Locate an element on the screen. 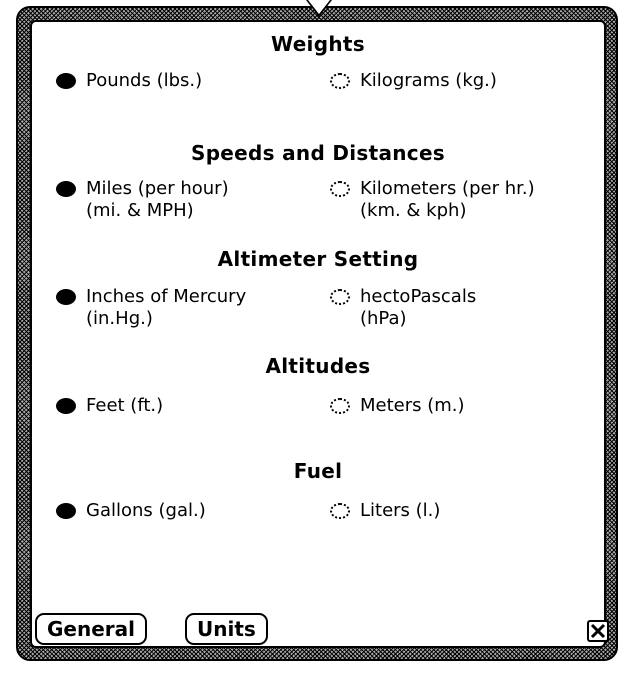 The height and width of the screenshot is (673, 638). option-label: Miles (per hour) (mi. & MPH) is located at coordinates (157, 200).